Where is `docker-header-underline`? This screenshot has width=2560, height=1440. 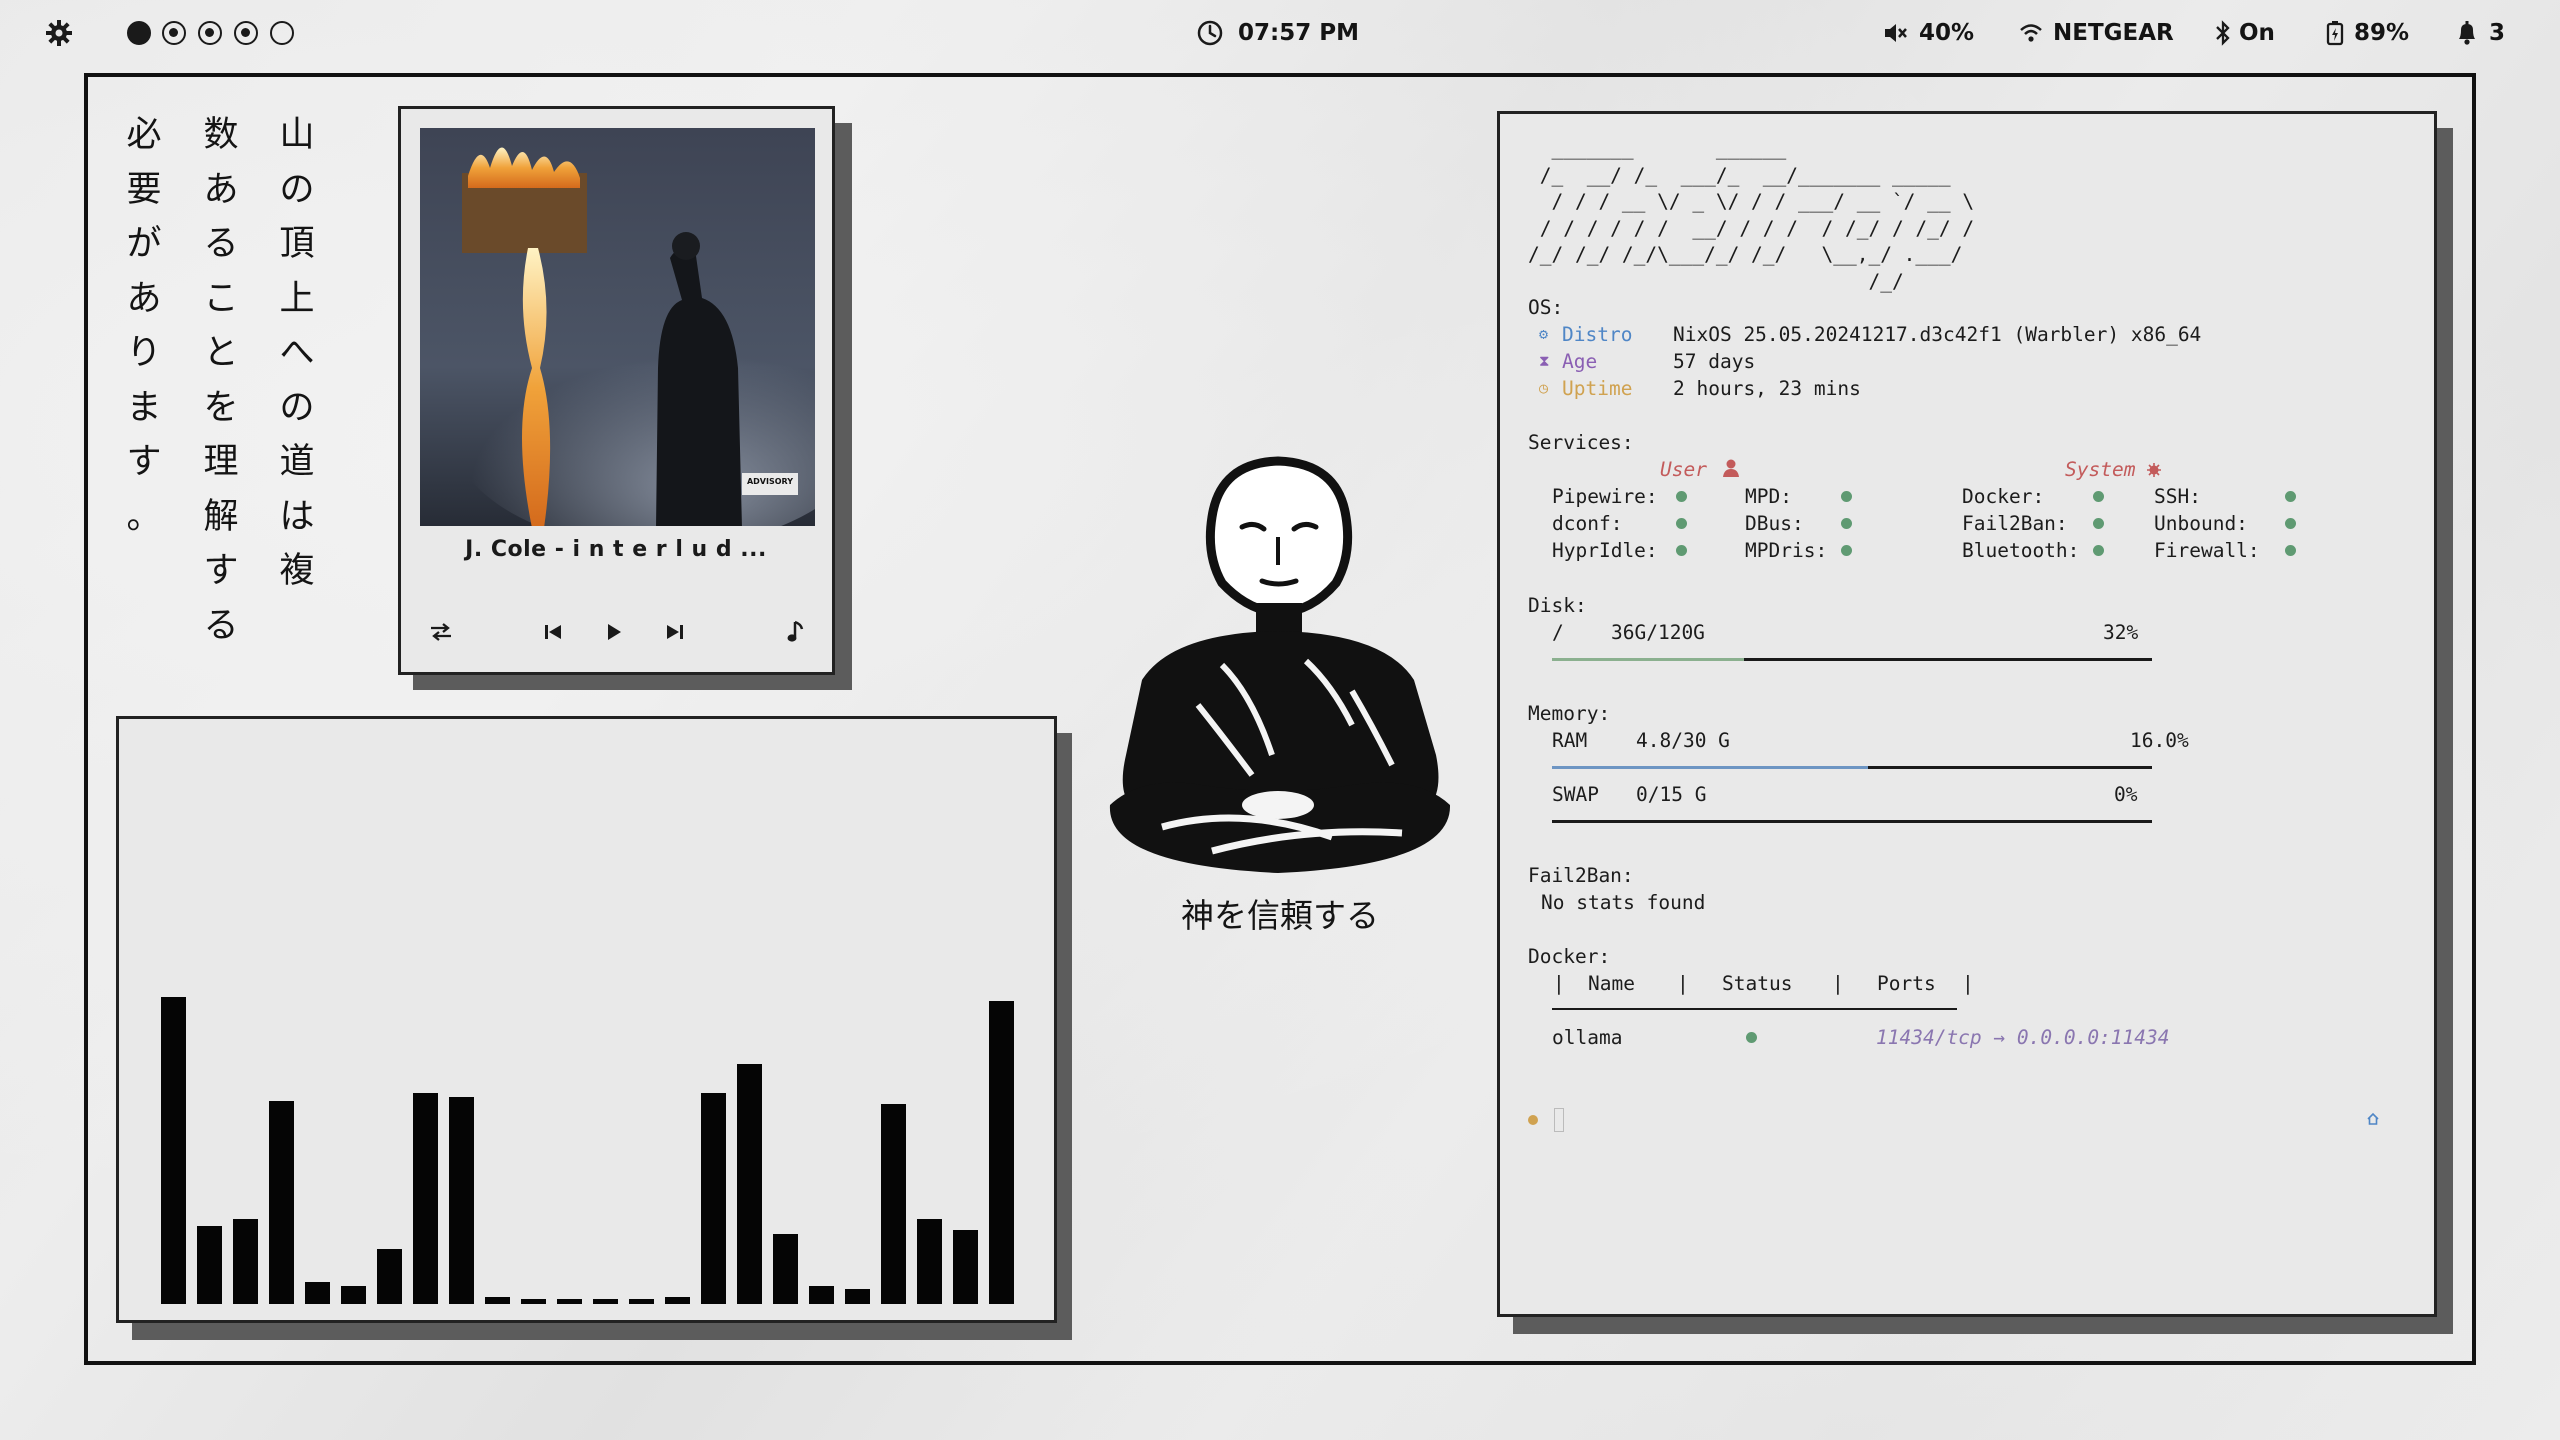 docker-header-underline is located at coordinates (1754, 1009).